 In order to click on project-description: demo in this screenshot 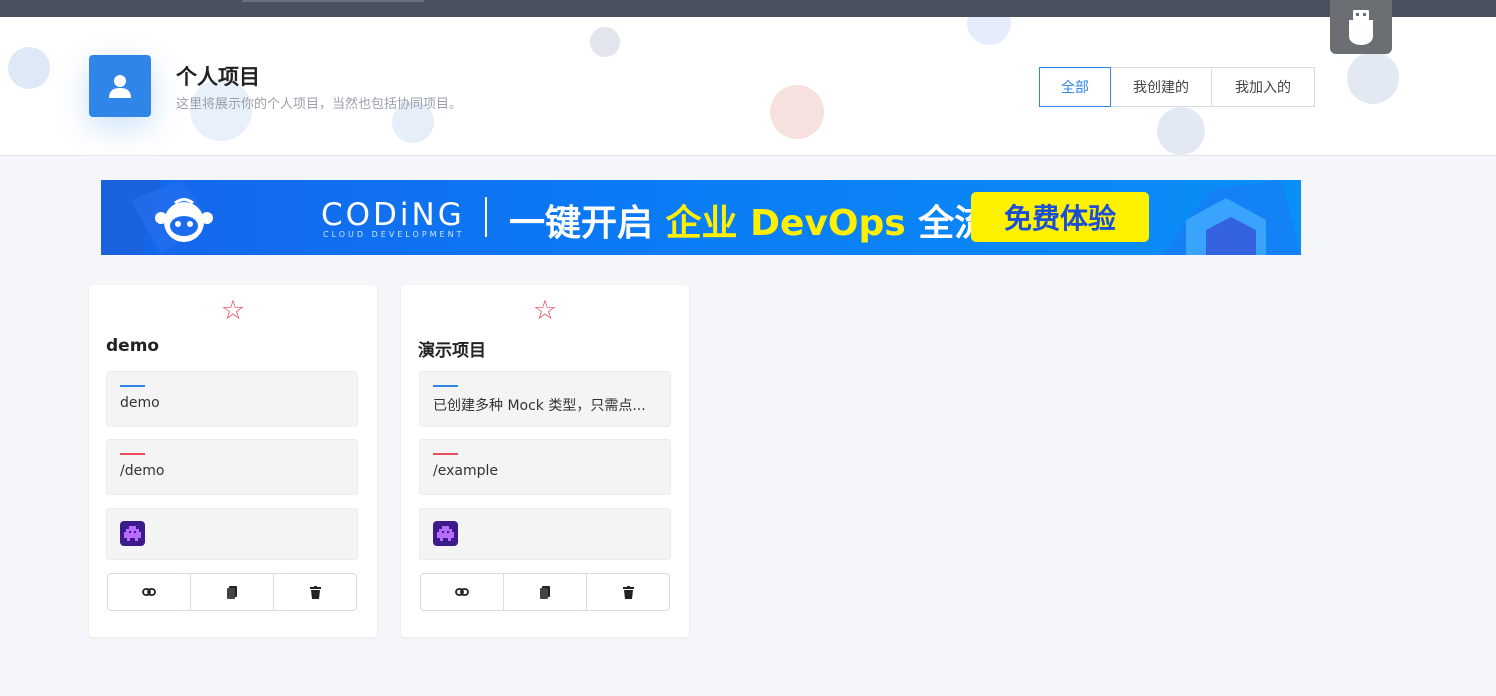, I will do `click(140, 403)`.